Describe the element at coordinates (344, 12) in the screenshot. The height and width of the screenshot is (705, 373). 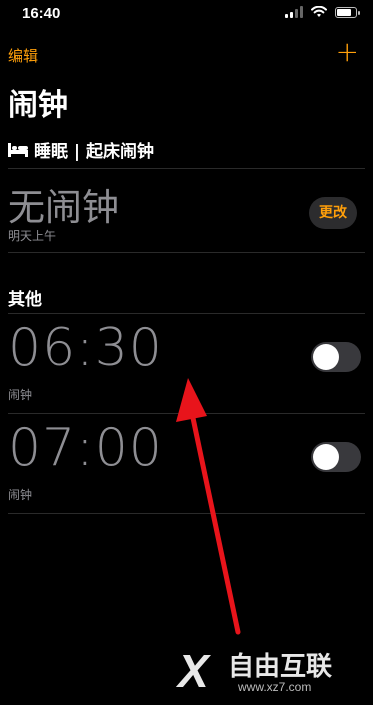
I see `battery-level` at that location.